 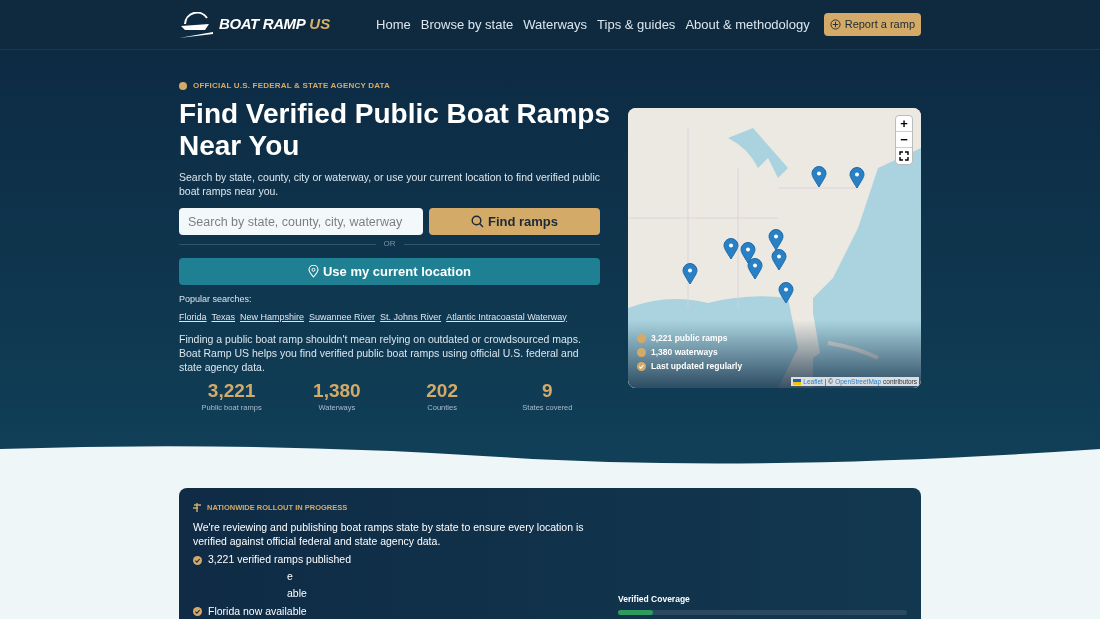 What do you see at coordinates (380, 353) in the screenshot?
I see `intro-paragraph: Finding a public boat ramp shouldn't mean relying on outdated or crowdsourced maps. Boat Ramp US helps you find verified public boat ramps using official U.S. federal and state agency data.` at bounding box center [380, 353].